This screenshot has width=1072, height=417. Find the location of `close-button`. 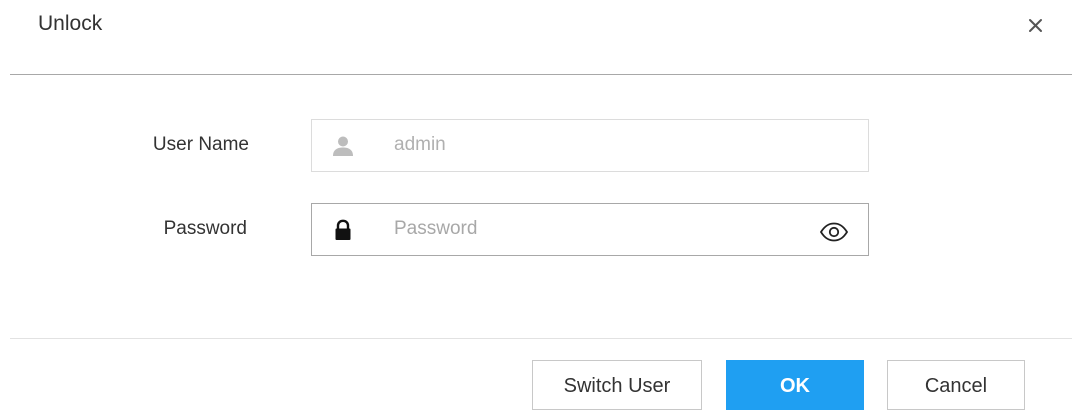

close-button is located at coordinates (1035, 25).